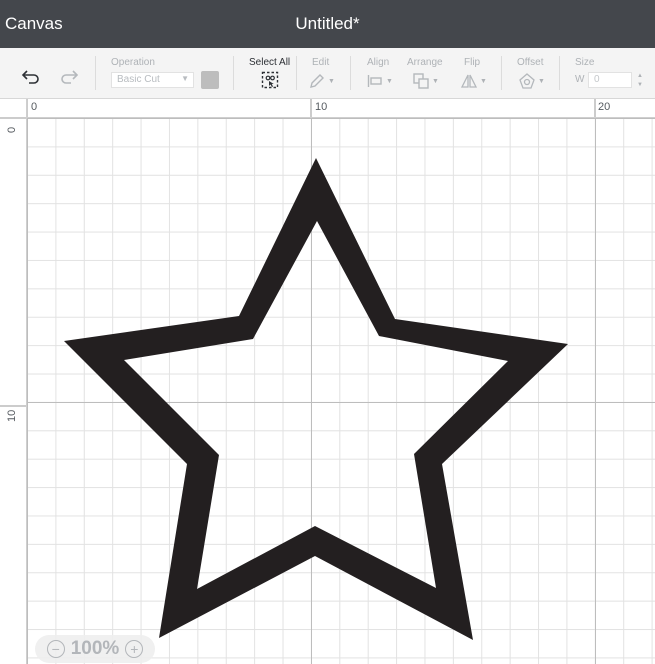 The height and width of the screenshot is (664, 655). I want to click on arrange-button: ▼, so click(425, 81).